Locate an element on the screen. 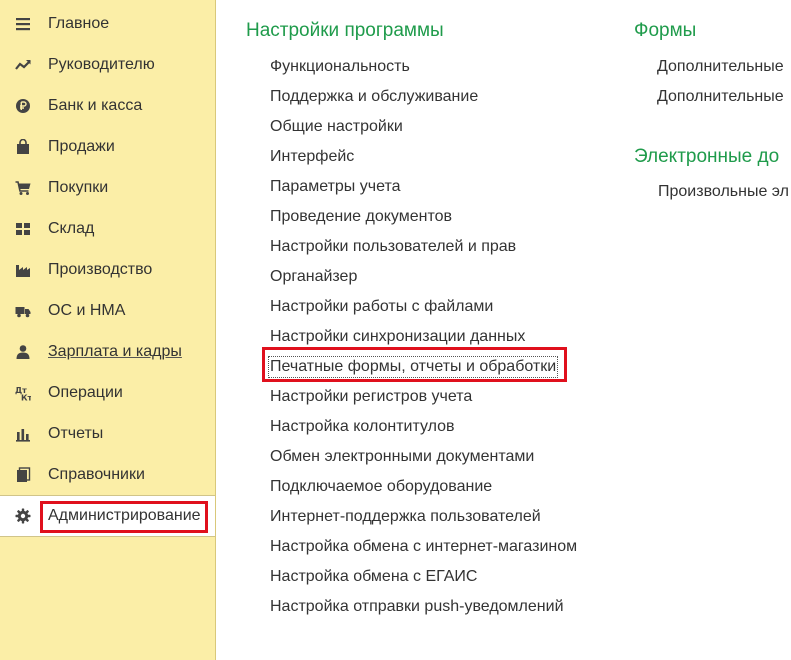  factory-icon is located at coordinates (23, 270).